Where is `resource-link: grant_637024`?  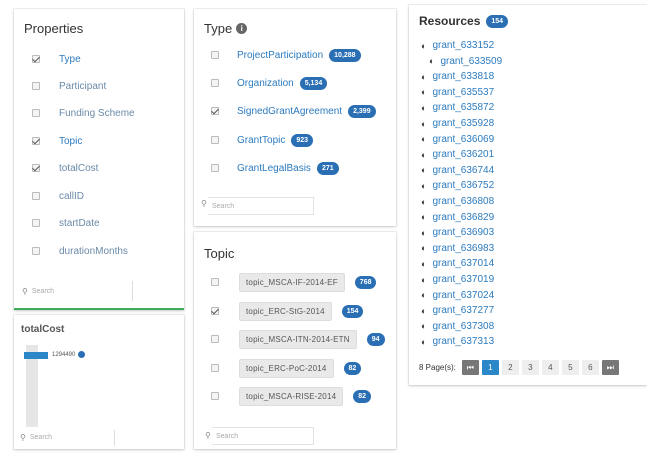
resource-link: grant_637024 is located at coordinates (463, 295).